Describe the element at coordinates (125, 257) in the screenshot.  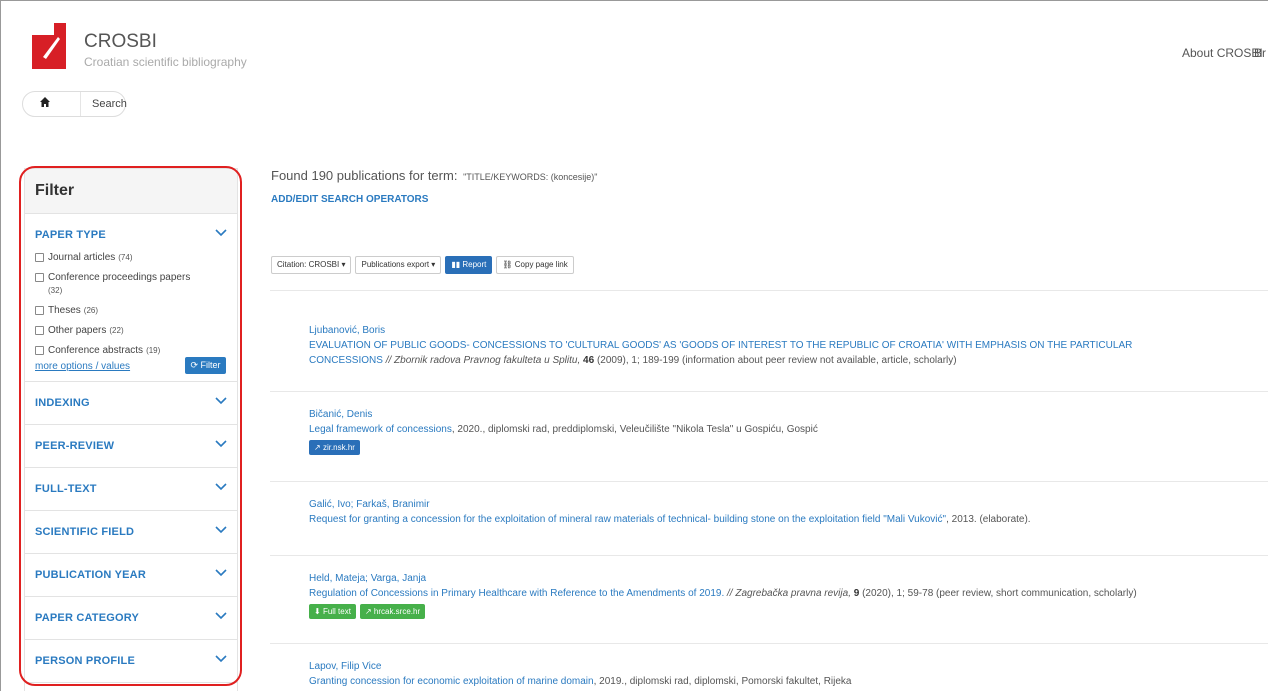
I see `option-count: (74)` at that location.